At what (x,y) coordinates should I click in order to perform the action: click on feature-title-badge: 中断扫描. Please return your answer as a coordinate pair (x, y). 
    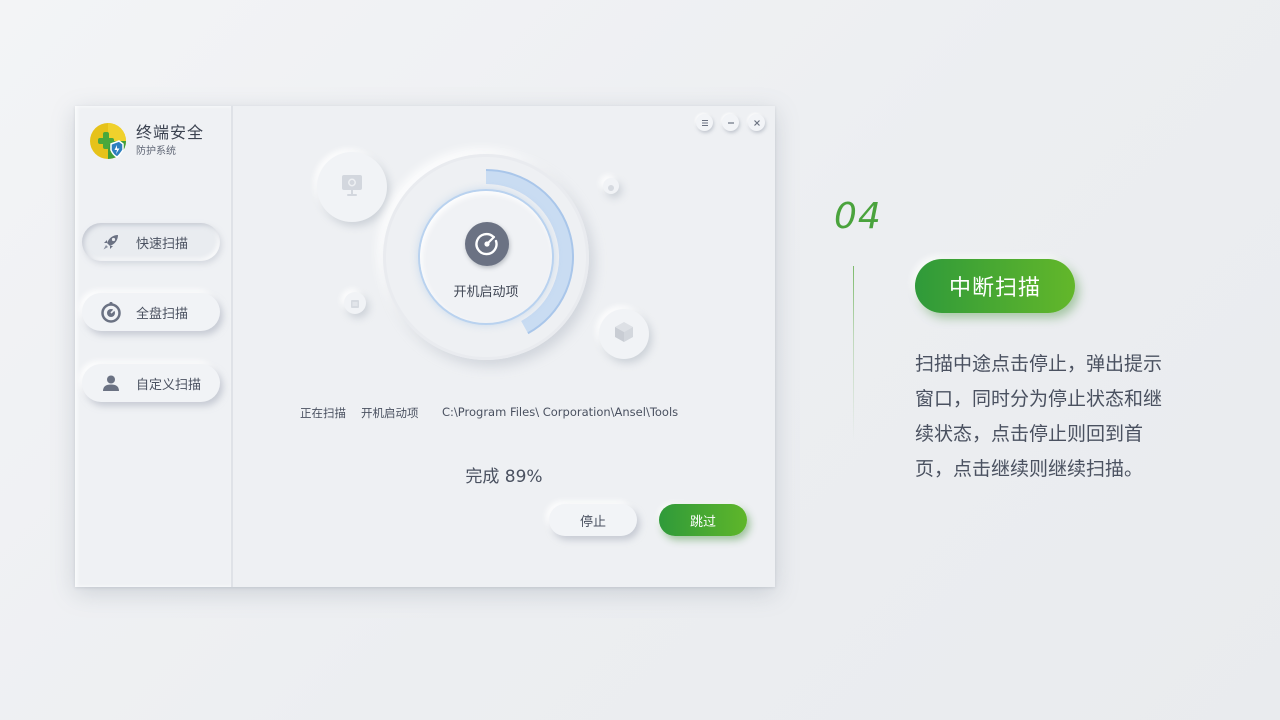
    Looking at the image, I should click on (995, 286).